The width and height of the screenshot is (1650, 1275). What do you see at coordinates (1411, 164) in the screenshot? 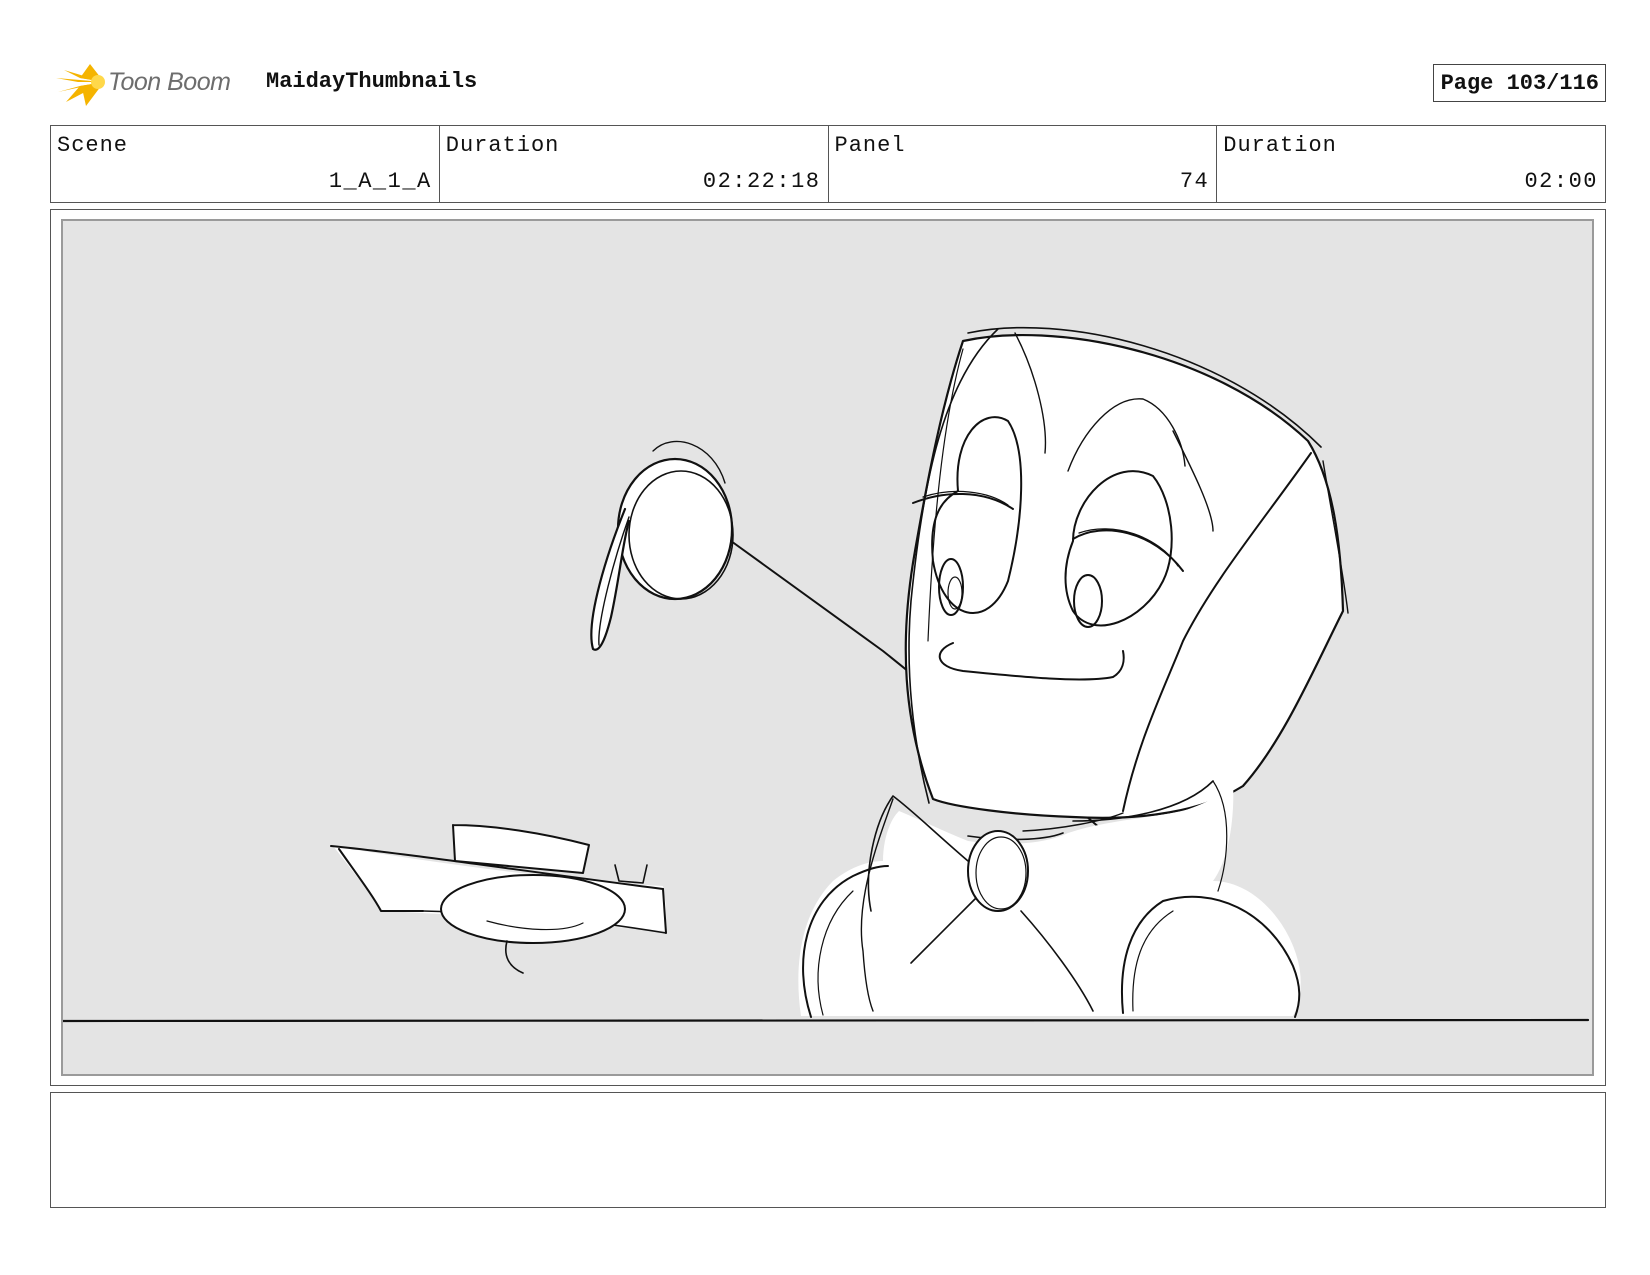
I see `panel-duration-cell: Duration 02:00` at bounding box center [1411, 164].